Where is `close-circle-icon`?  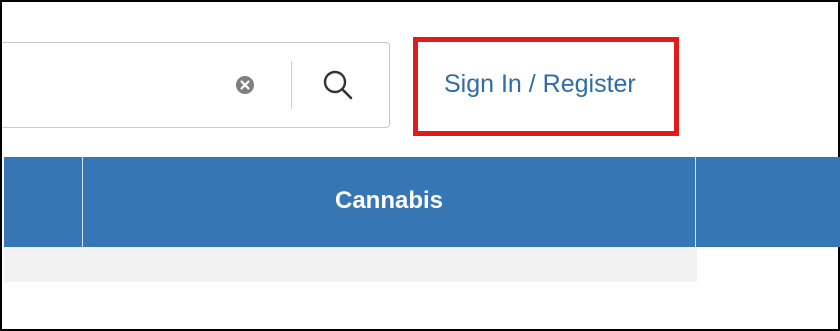
close-circle-icon is located at coordinates (245, 85).